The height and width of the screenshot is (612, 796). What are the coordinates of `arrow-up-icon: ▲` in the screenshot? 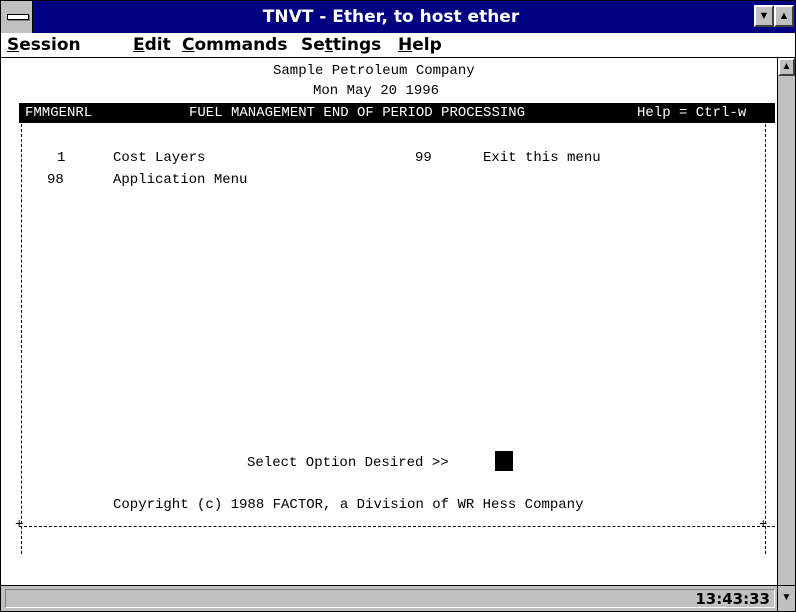 It's located at (786, 66).